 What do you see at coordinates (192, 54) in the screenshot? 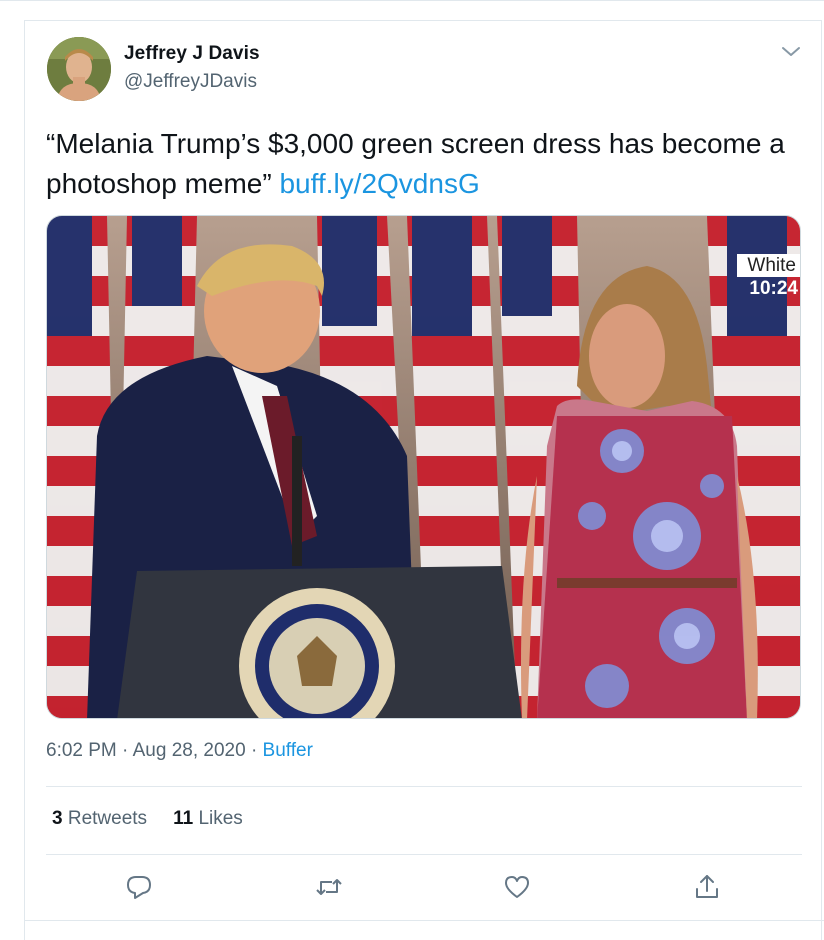
I see `author-name: Jeffrey J Davis` at bounding box center [192, 54].